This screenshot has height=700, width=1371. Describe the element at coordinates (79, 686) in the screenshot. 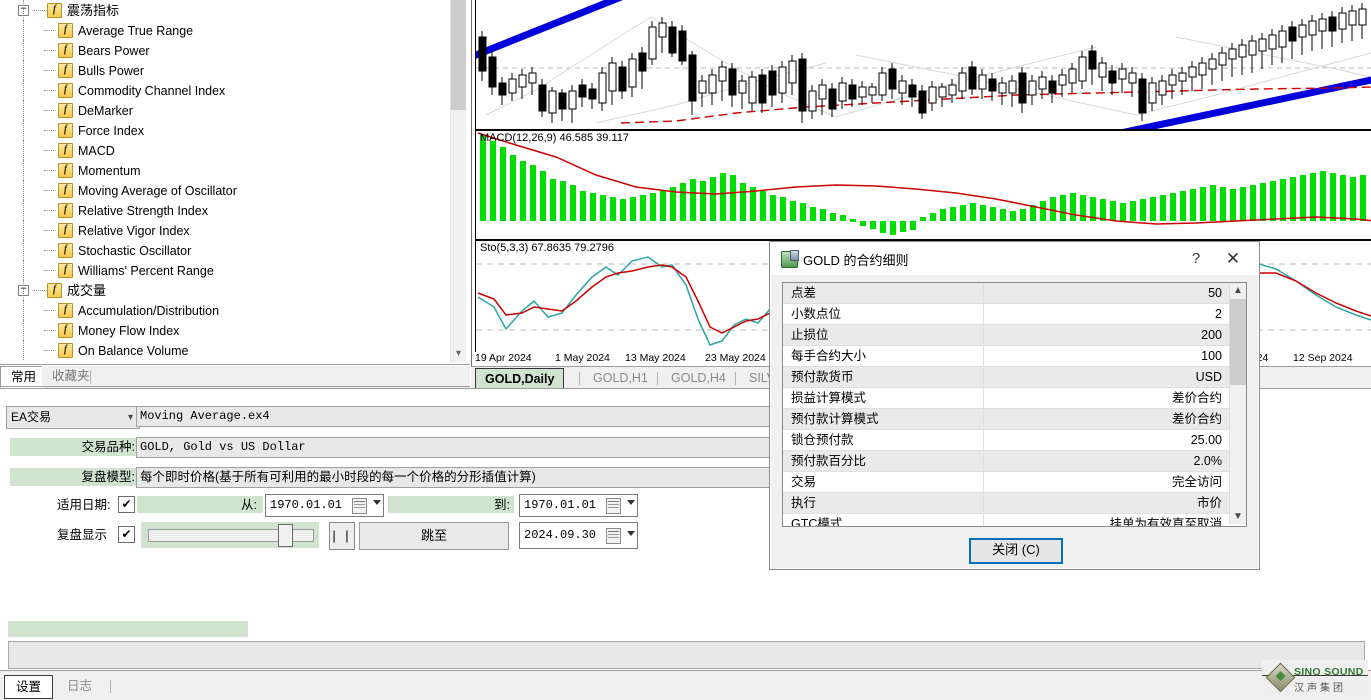

I see `bottom-tab-journal: 日志` at that location.